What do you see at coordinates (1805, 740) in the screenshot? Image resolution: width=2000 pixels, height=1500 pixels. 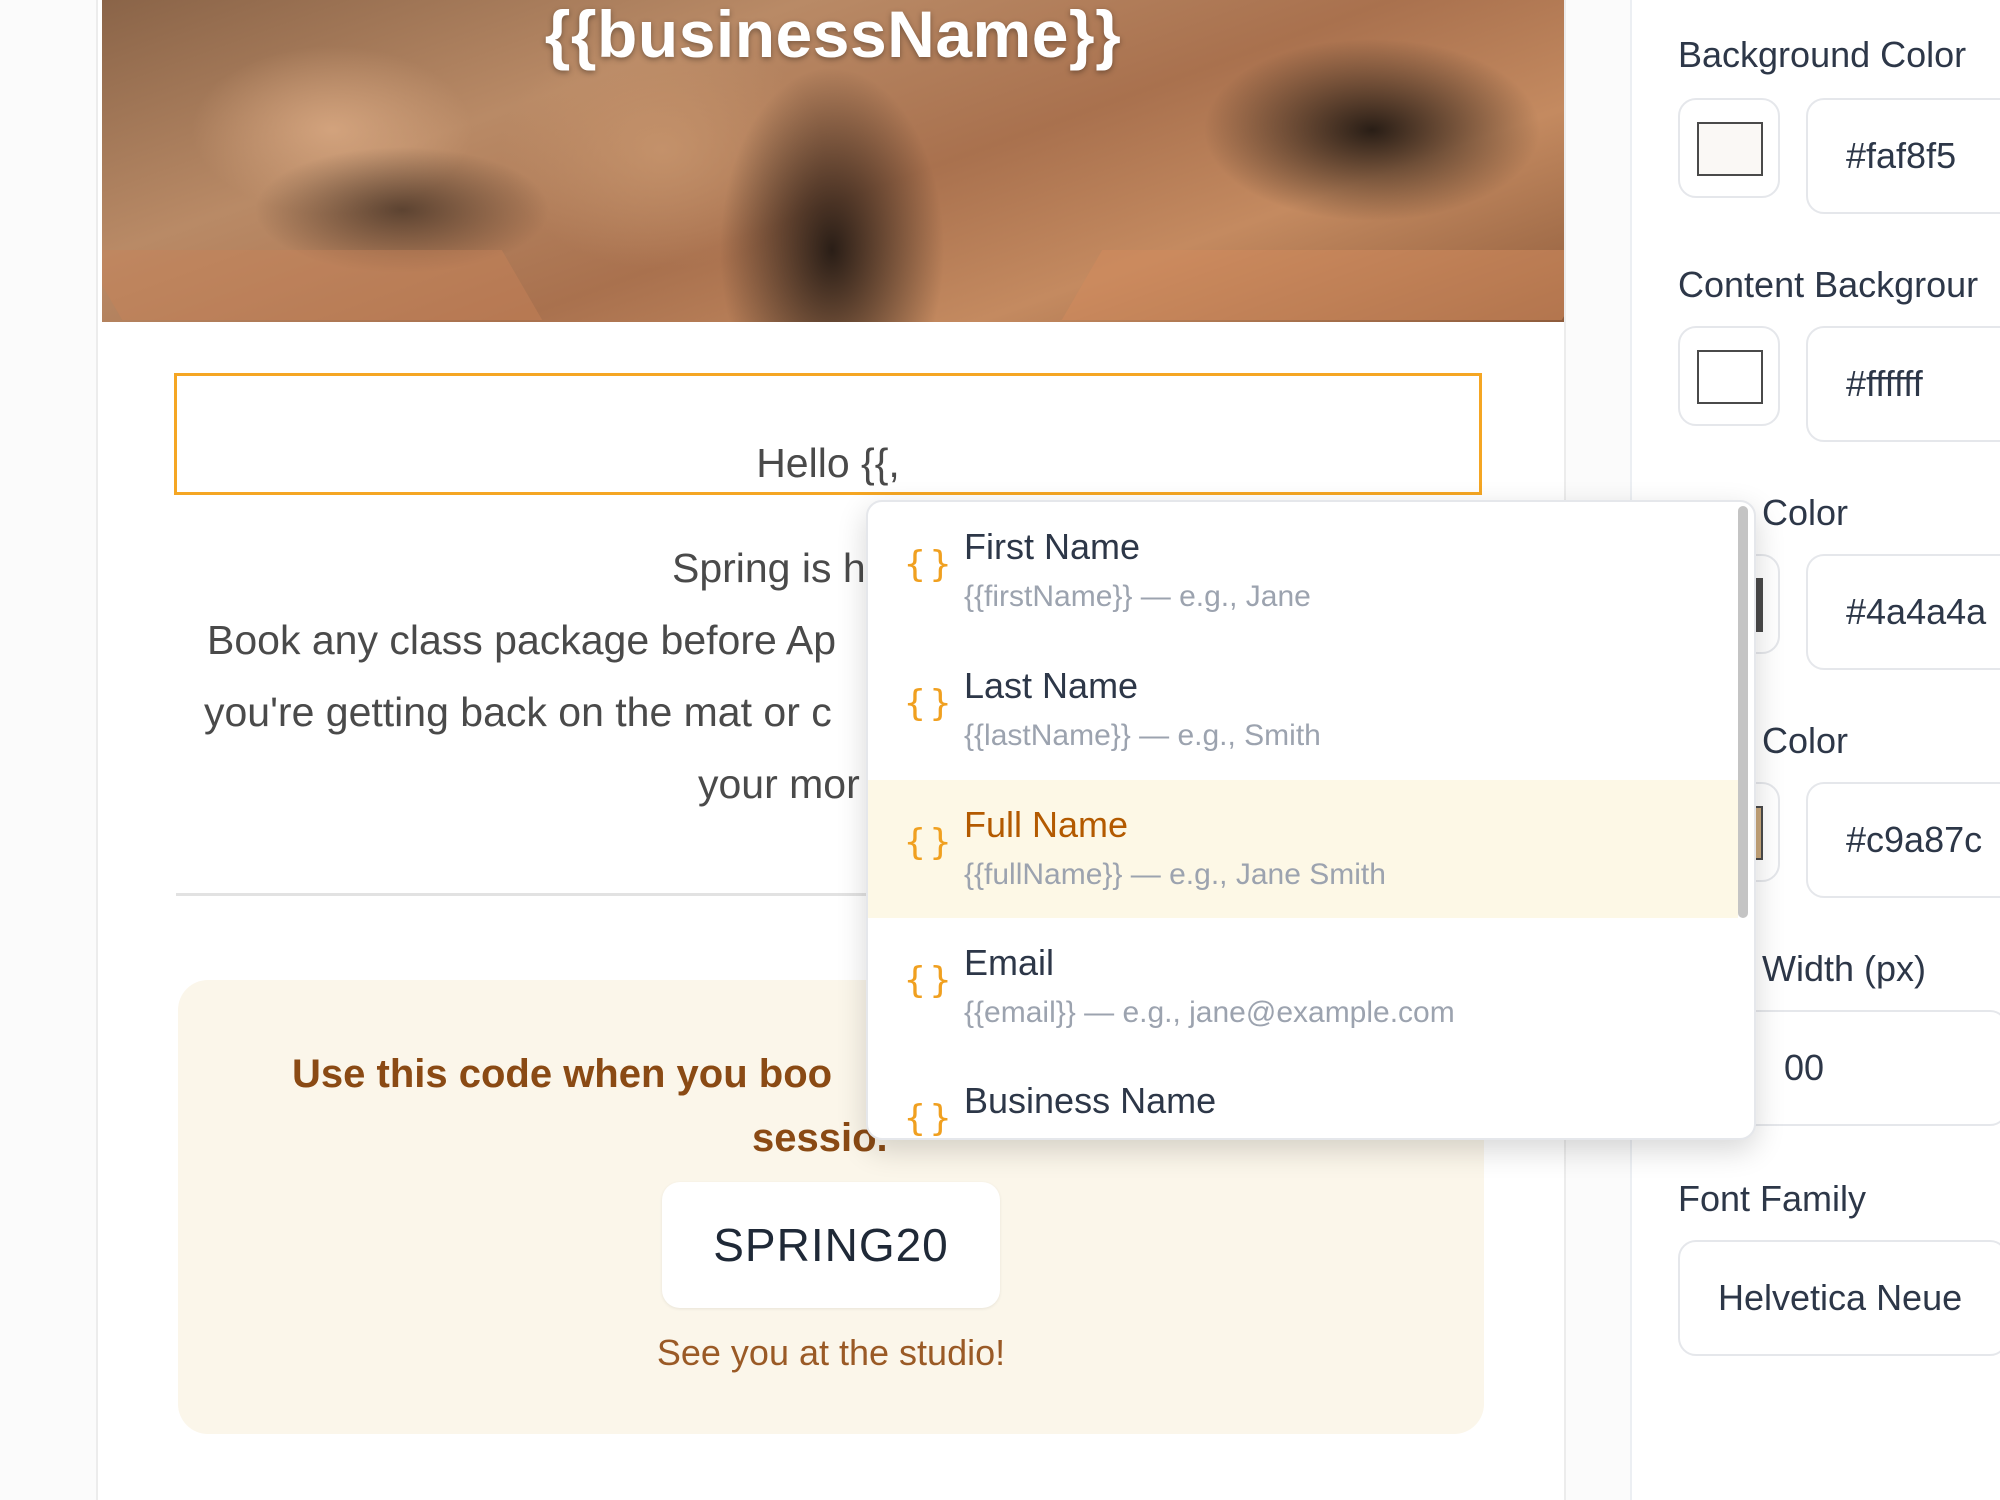 I see `accent-color-label: Color` at bounding box center [1805, 740].